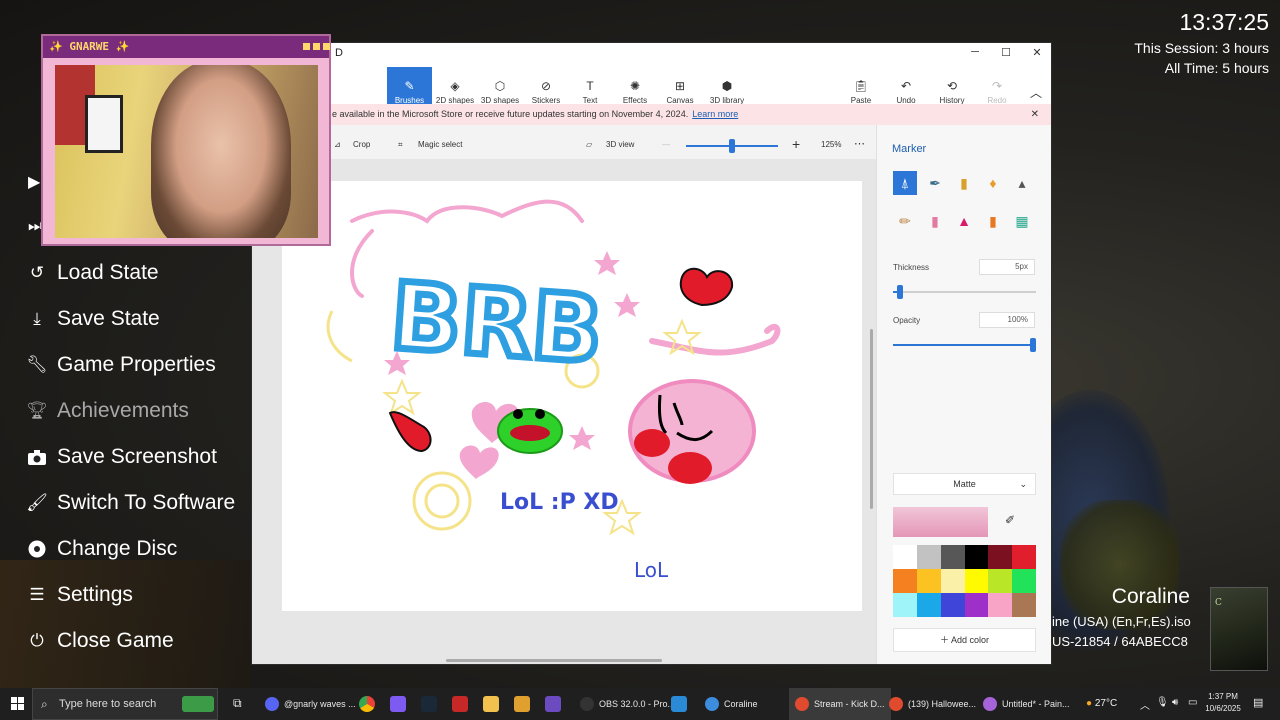  I want to click on learn-more-link: Learn more, so click(715, 114).